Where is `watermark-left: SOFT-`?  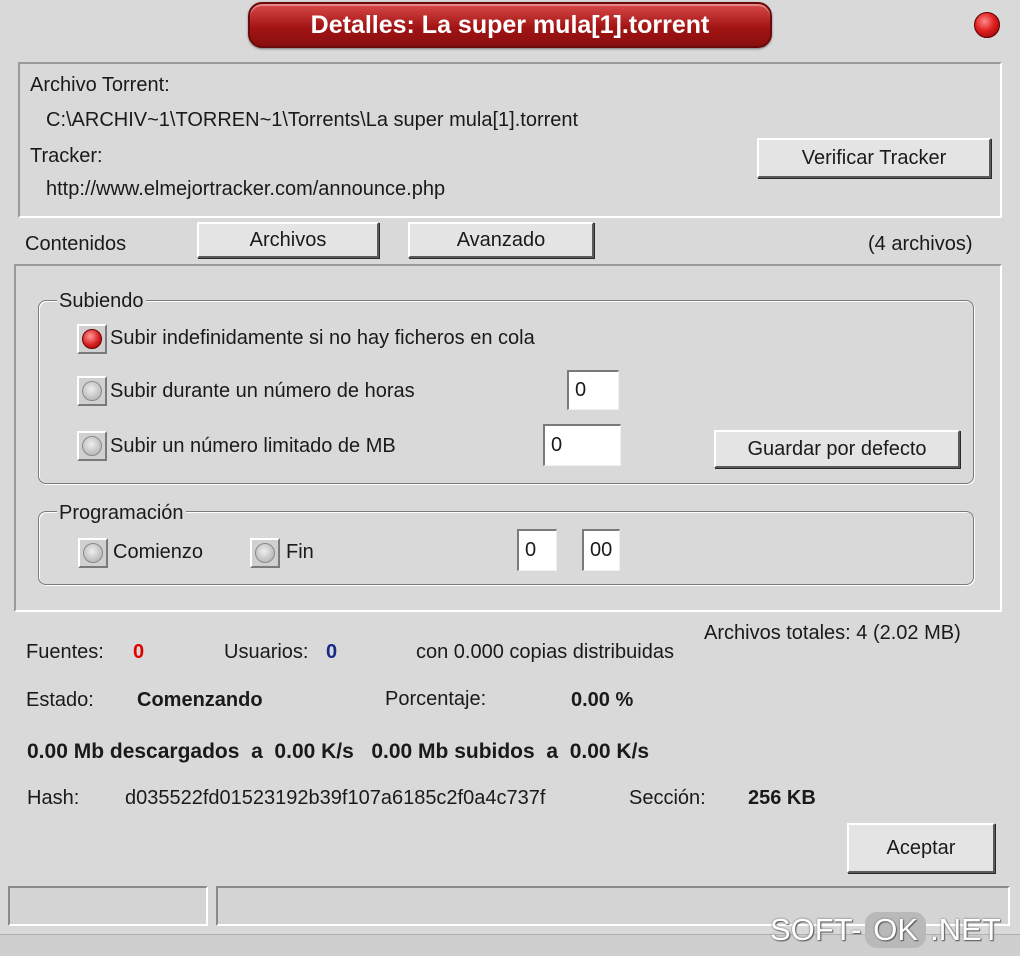 watermark-left: SOFT- is located at coordinates (816, 929).